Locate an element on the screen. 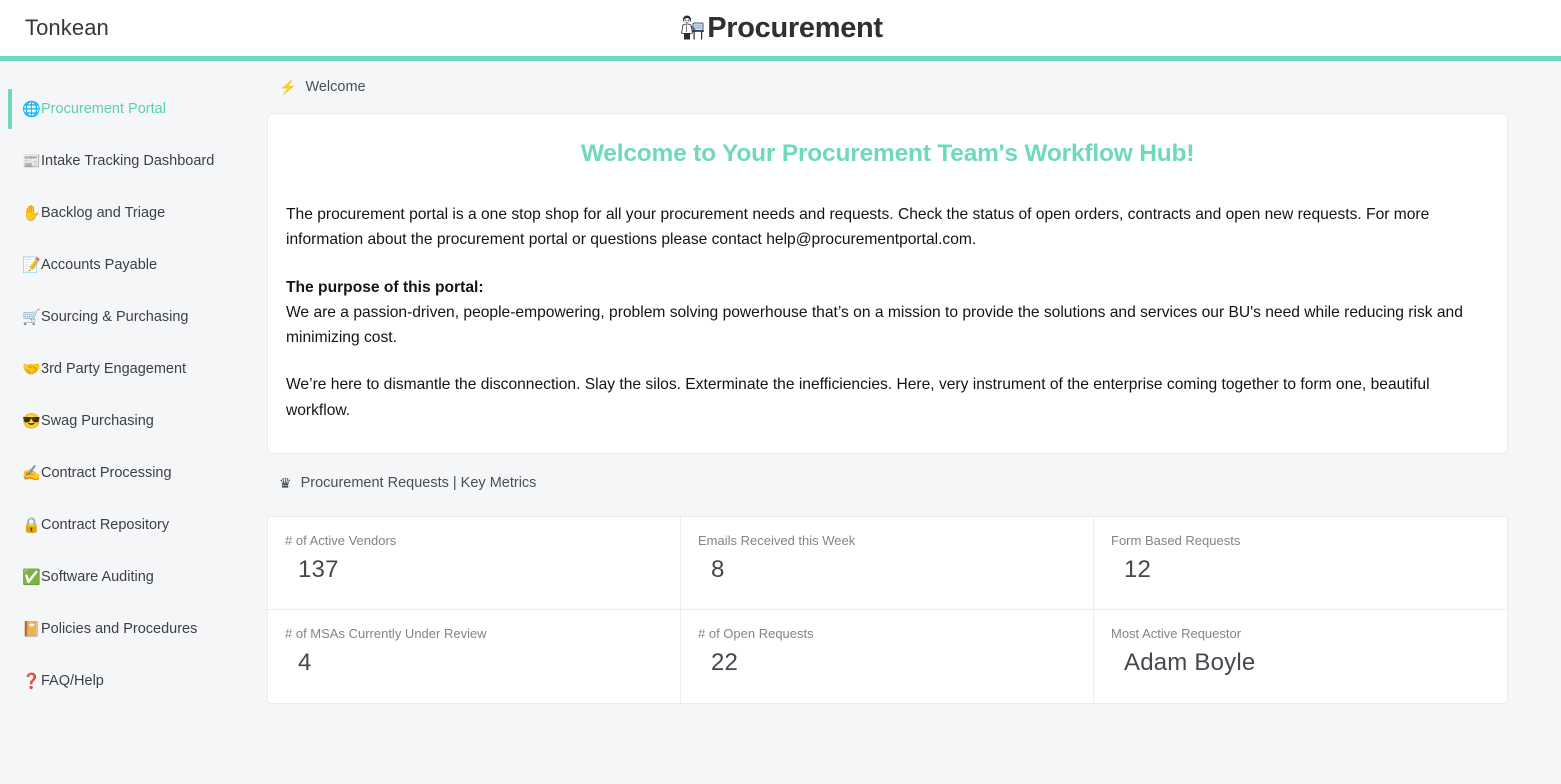 This screenshot has height=784, width=1561. top-bar: Tonkean Procurement is located at coordinates (780, 28).